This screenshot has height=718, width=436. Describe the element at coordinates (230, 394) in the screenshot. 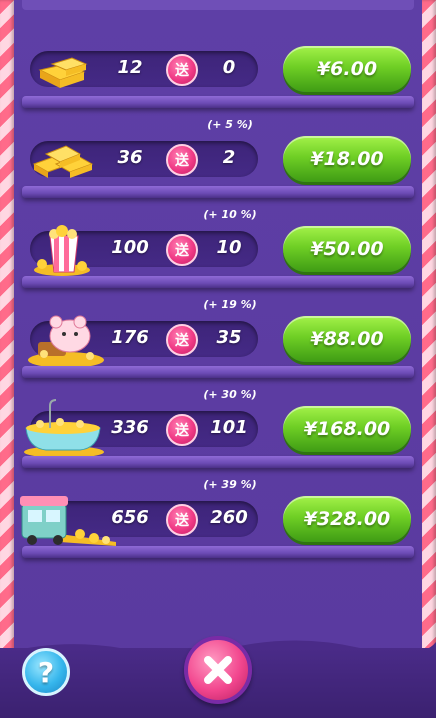

I see `bonus-percent: (+ 30 %)` at that location.